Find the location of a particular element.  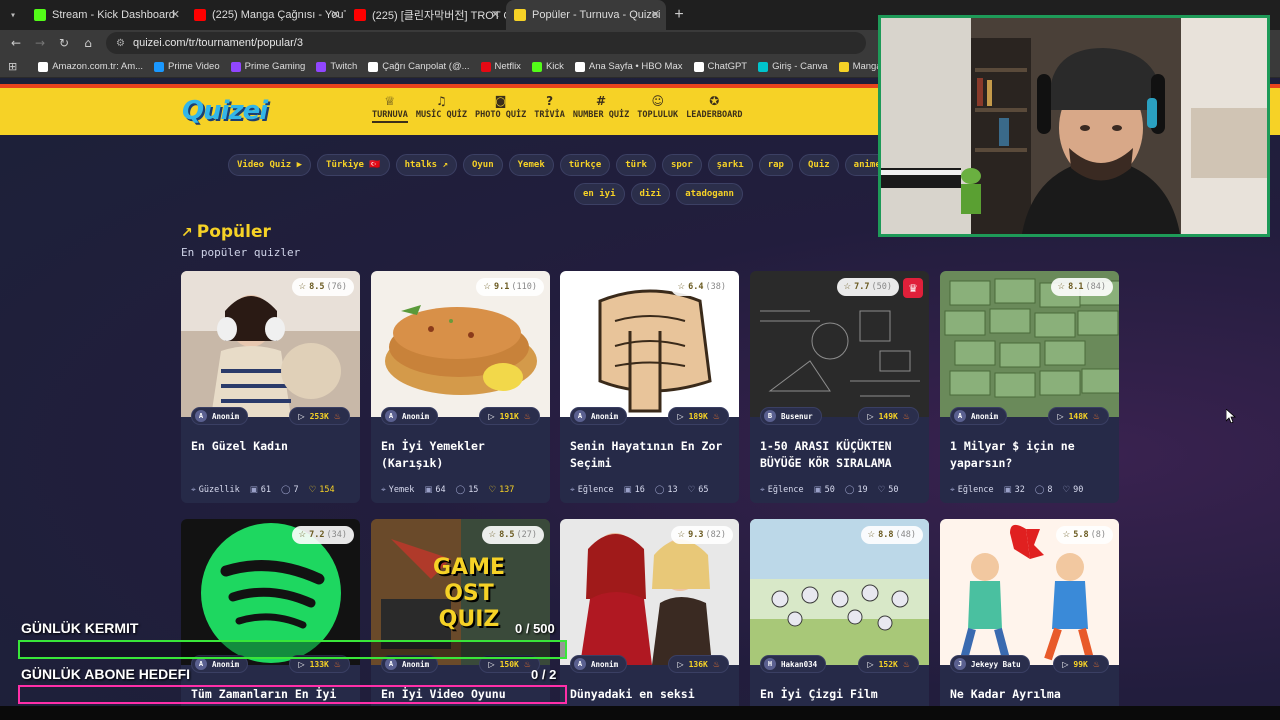

browser-tab: (225) Manga Çağnısı - YouTube✕ is located at coordinates (266, 15).